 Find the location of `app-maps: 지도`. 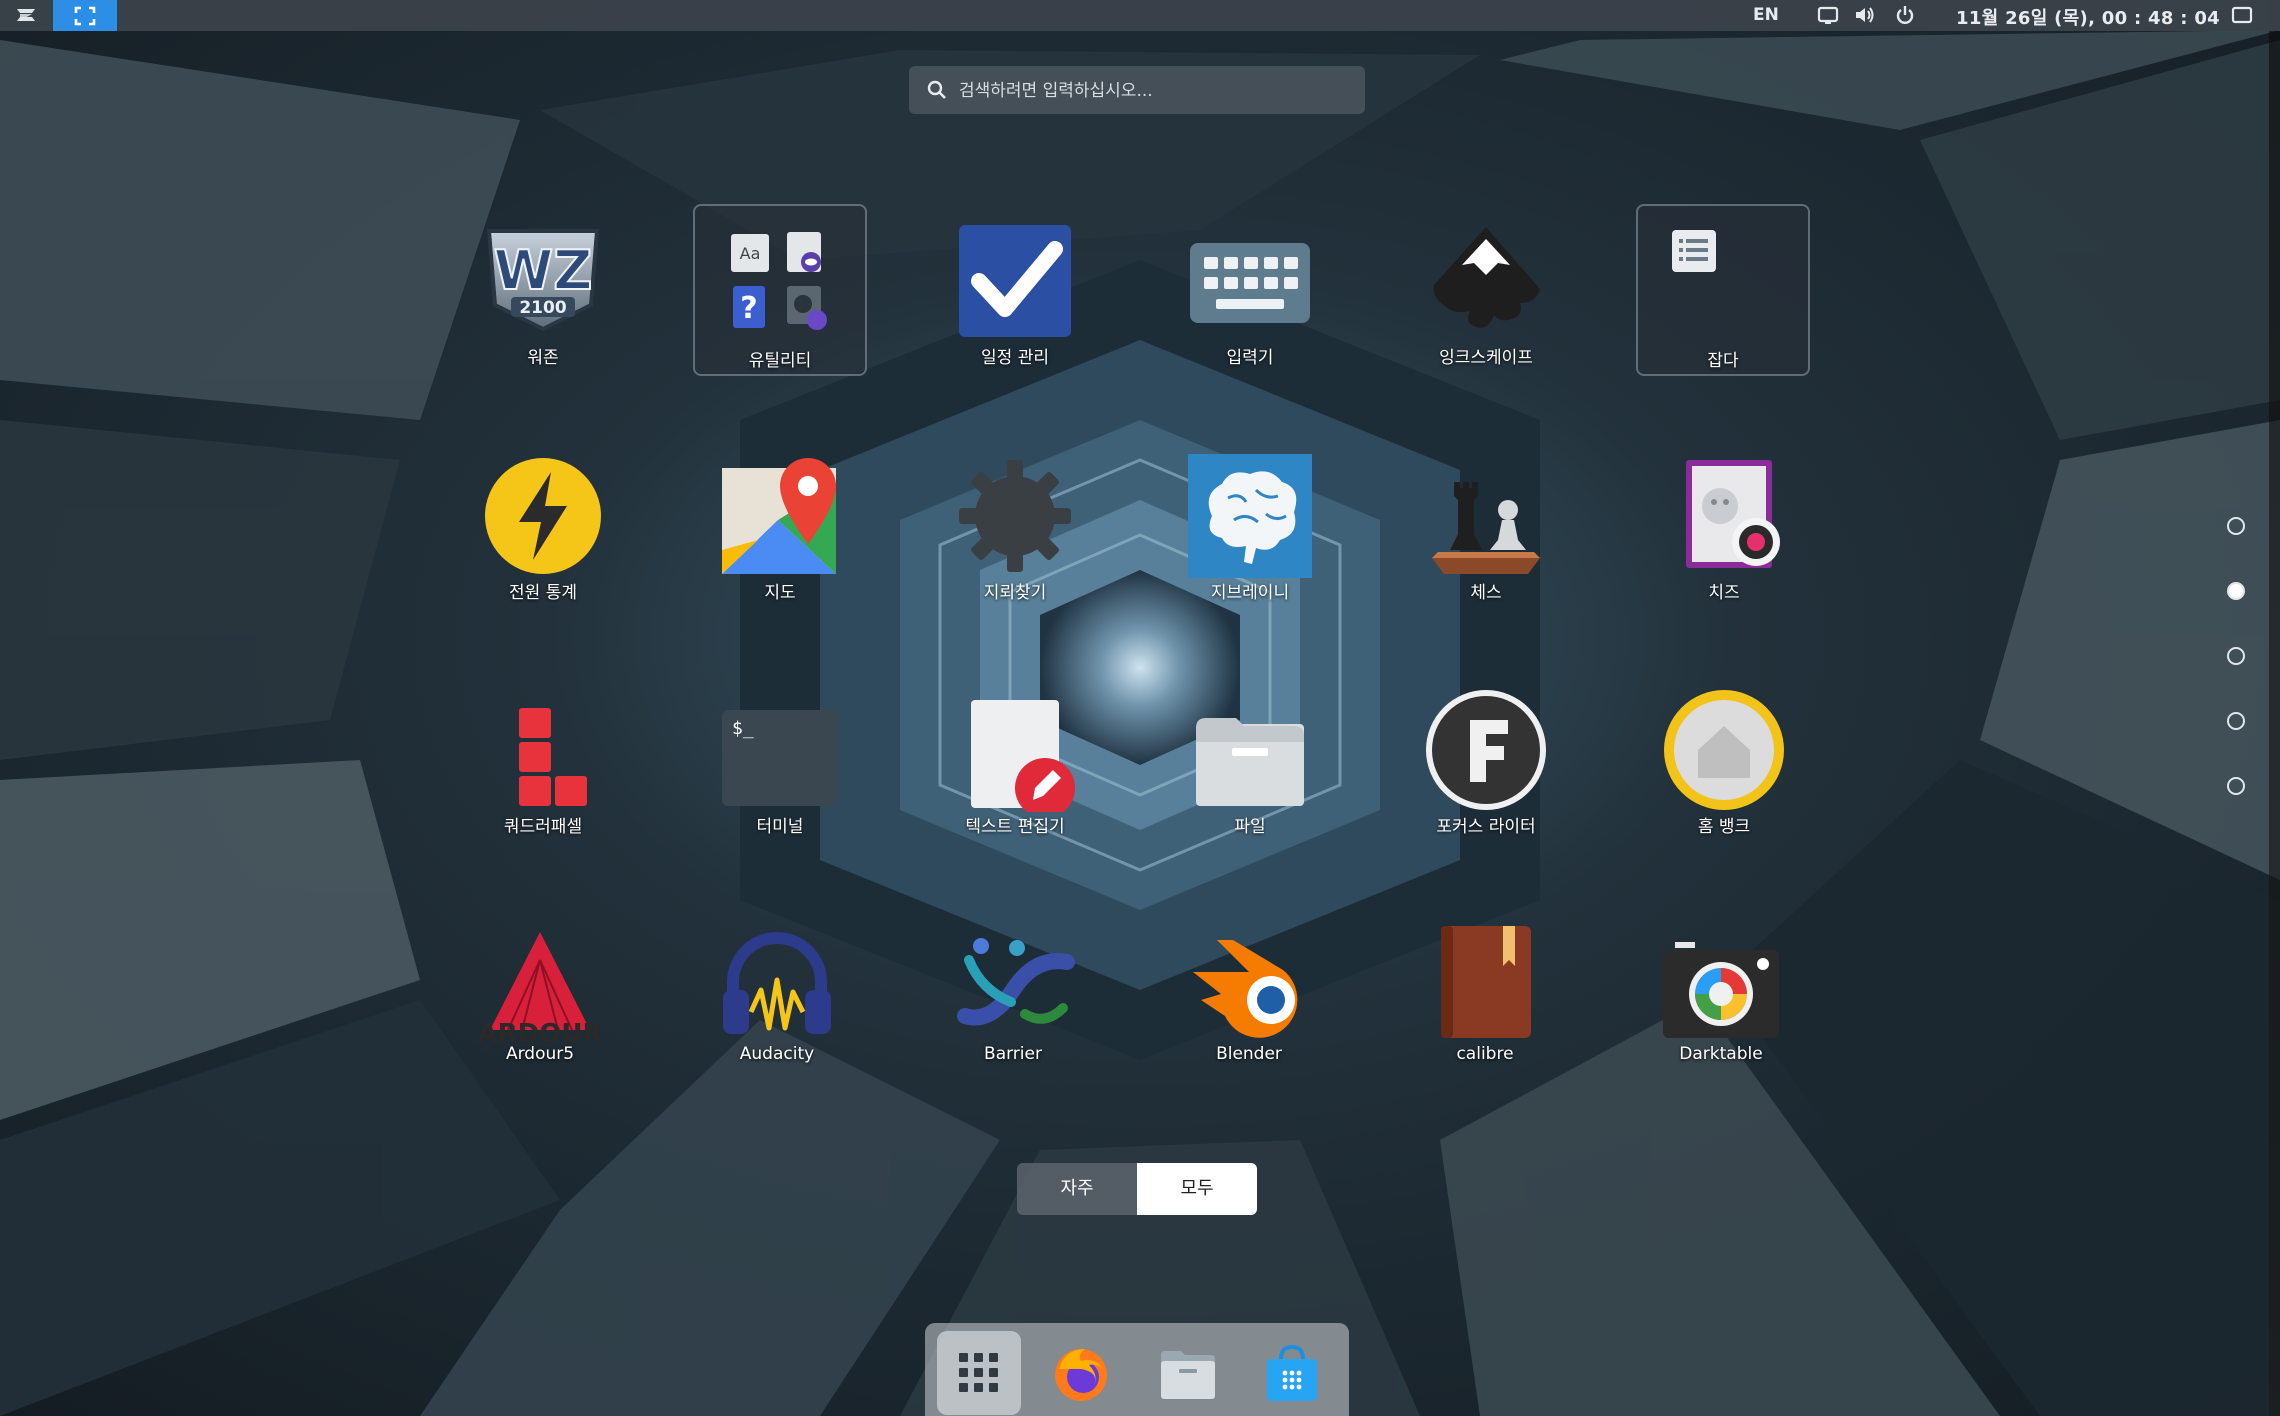

app-maps: 지도 is located at coordinates (780, 528).